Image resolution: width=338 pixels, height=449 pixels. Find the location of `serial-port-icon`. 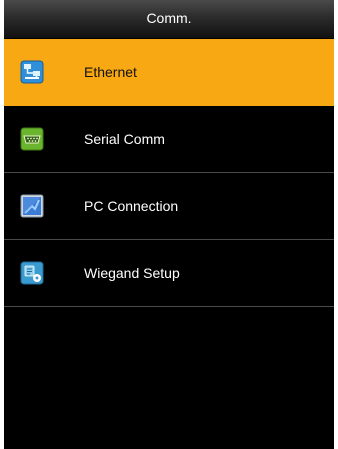

serial-port-icon is located at coordinates (32, 139).